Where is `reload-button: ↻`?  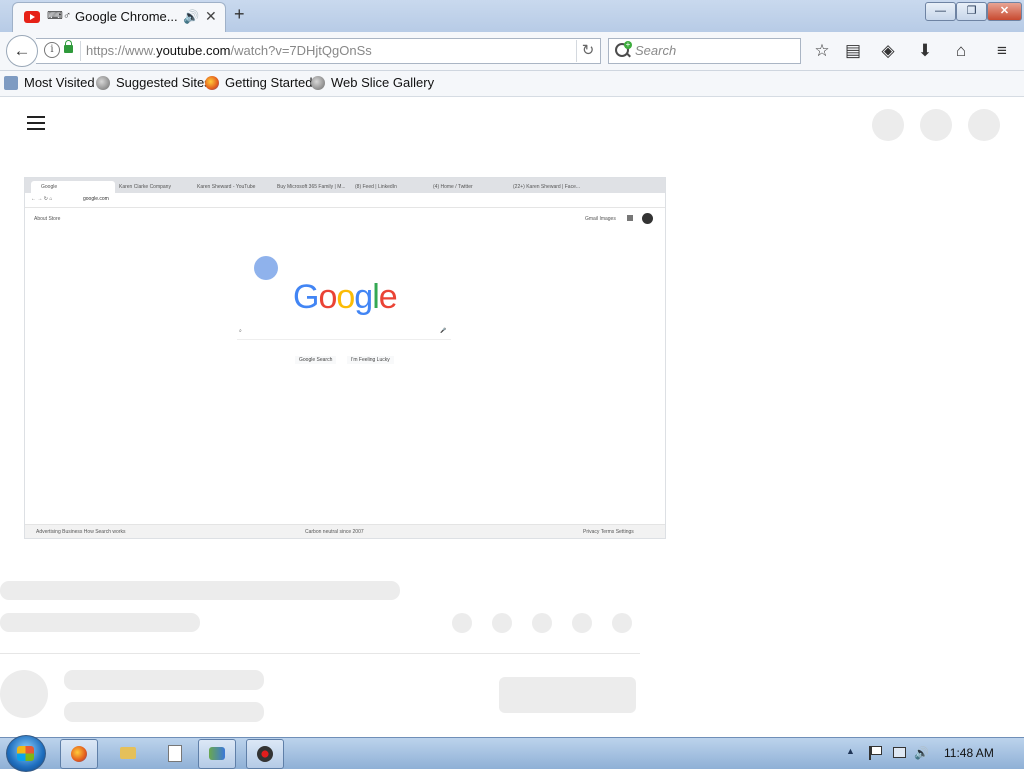 reload-button: ↻ is located at coordinates (587, 51).